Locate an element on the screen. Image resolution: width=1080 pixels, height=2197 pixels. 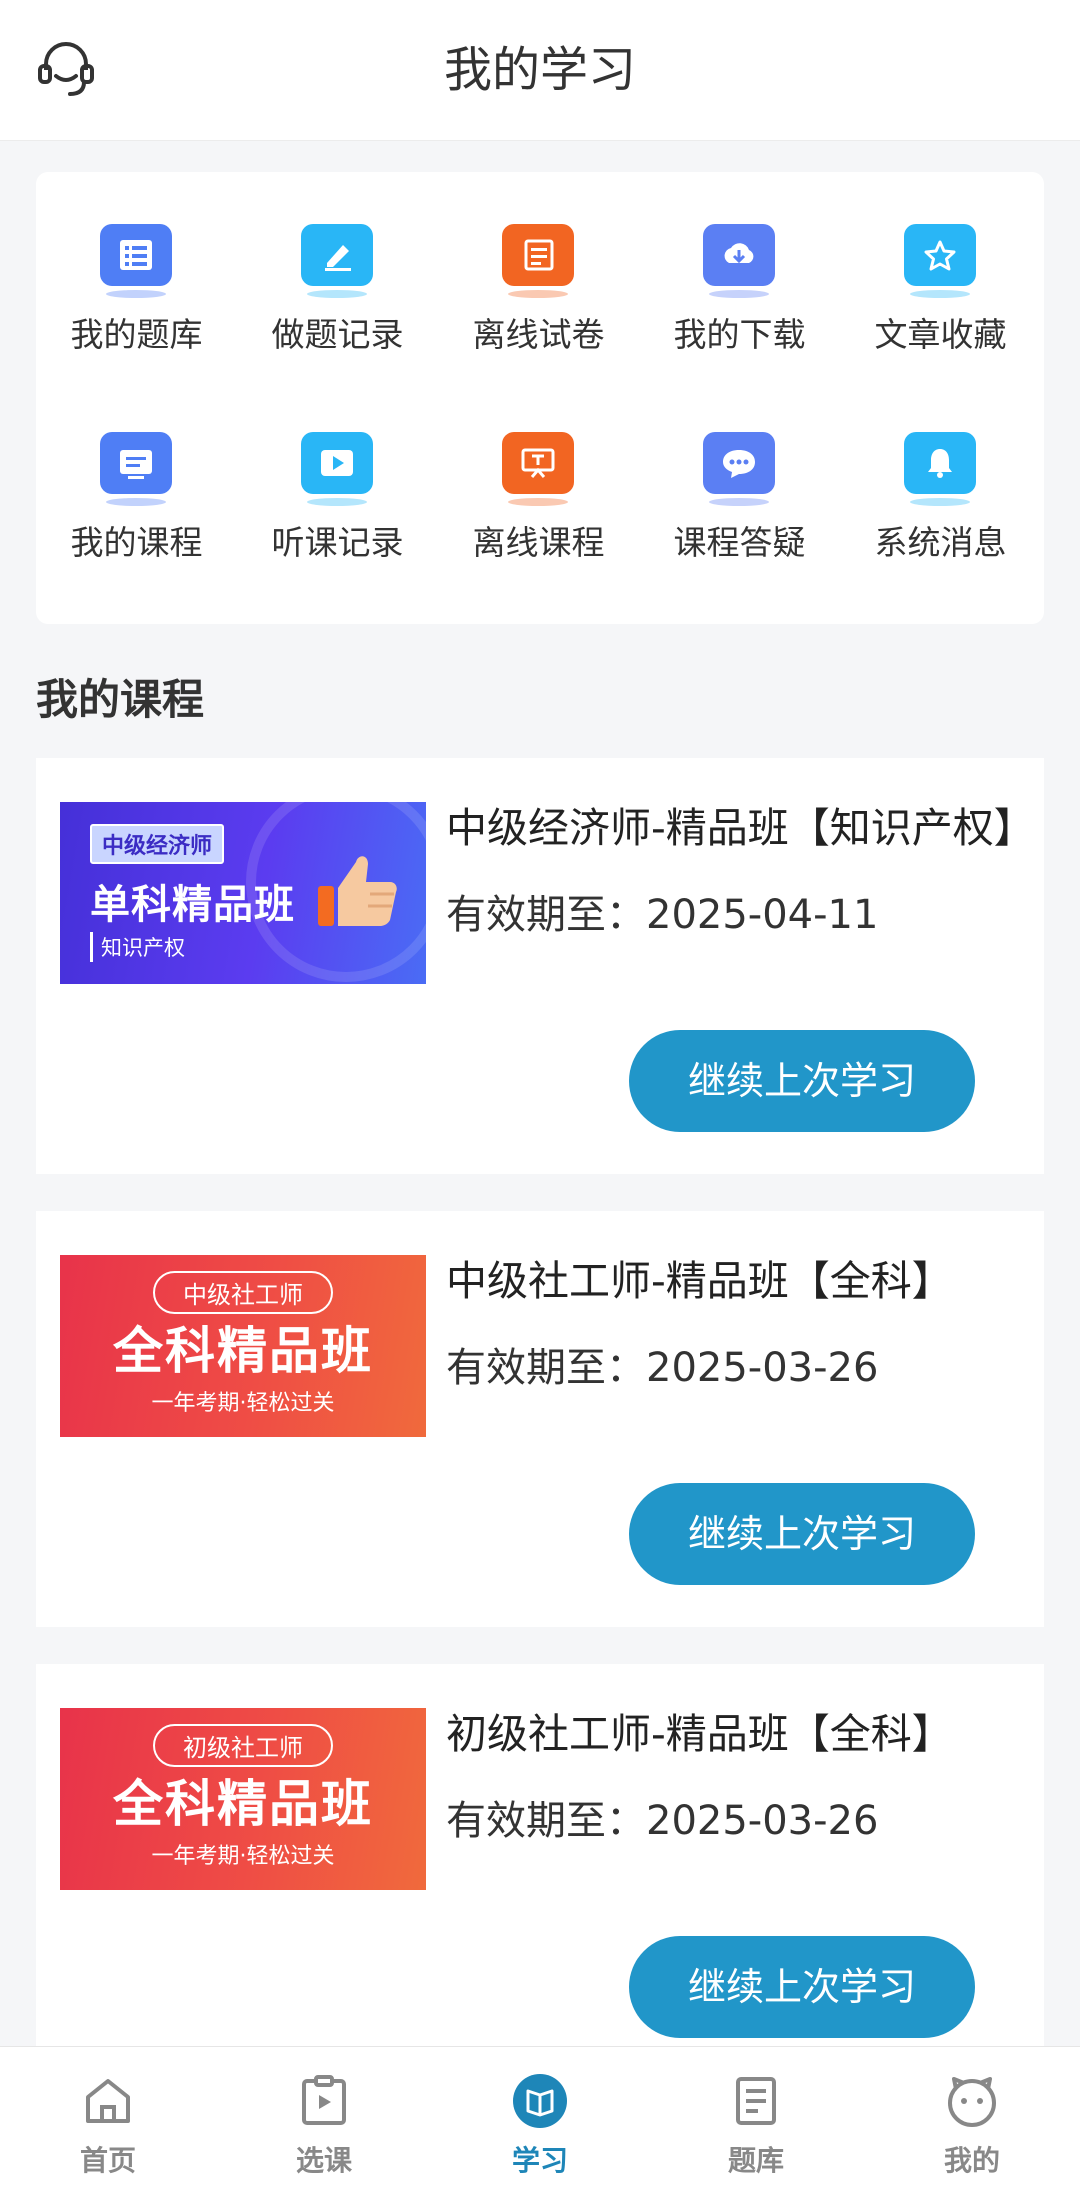
grid-item-offline-course: 离线课程 is located at coordinates (538, 480).